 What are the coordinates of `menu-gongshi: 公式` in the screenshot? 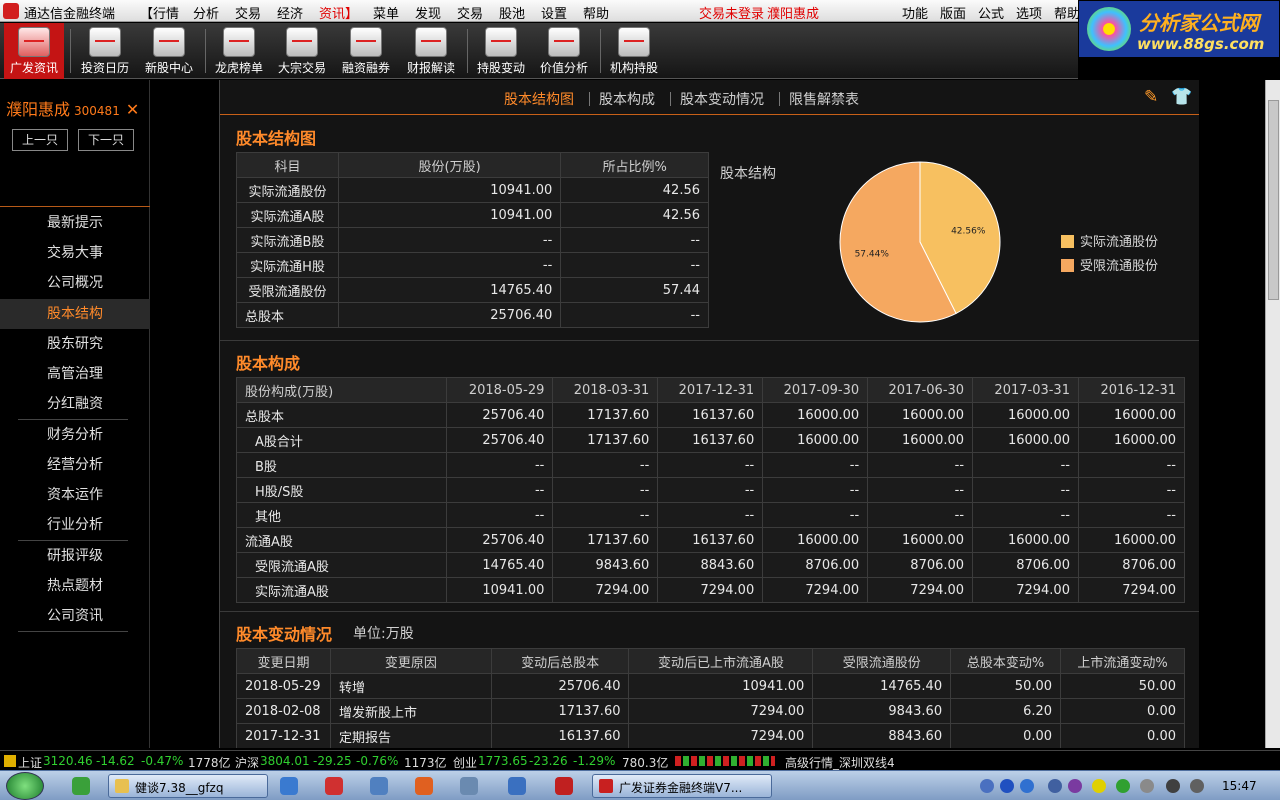 It's located at (991, 12).